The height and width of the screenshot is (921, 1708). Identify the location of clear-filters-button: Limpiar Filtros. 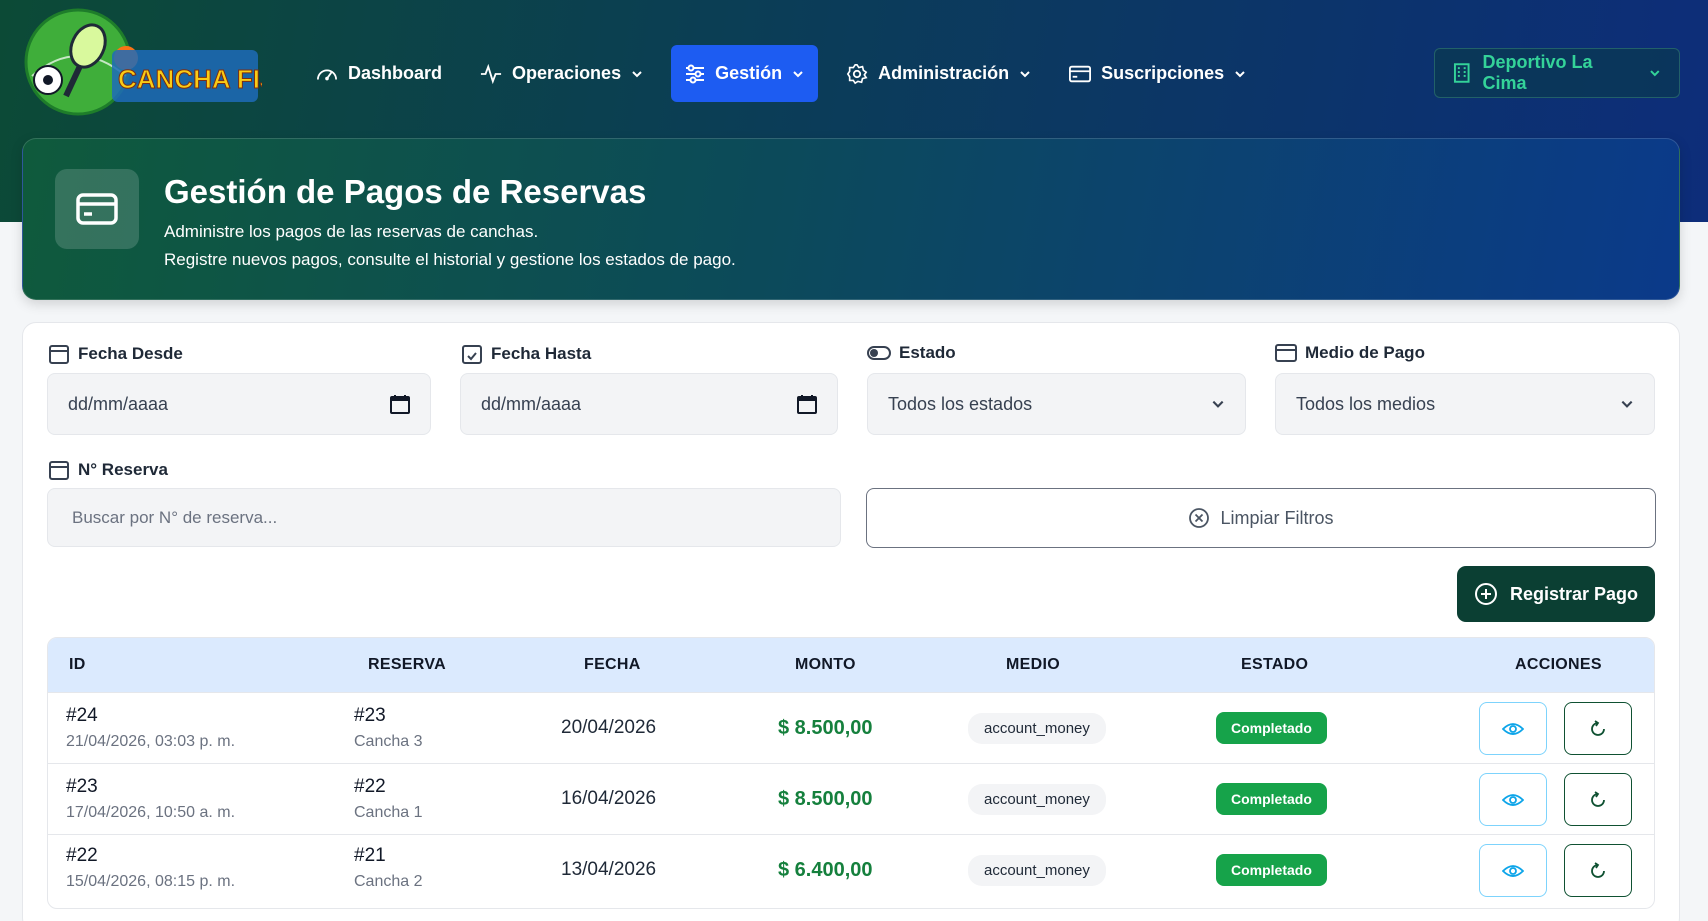
(1261, 518).